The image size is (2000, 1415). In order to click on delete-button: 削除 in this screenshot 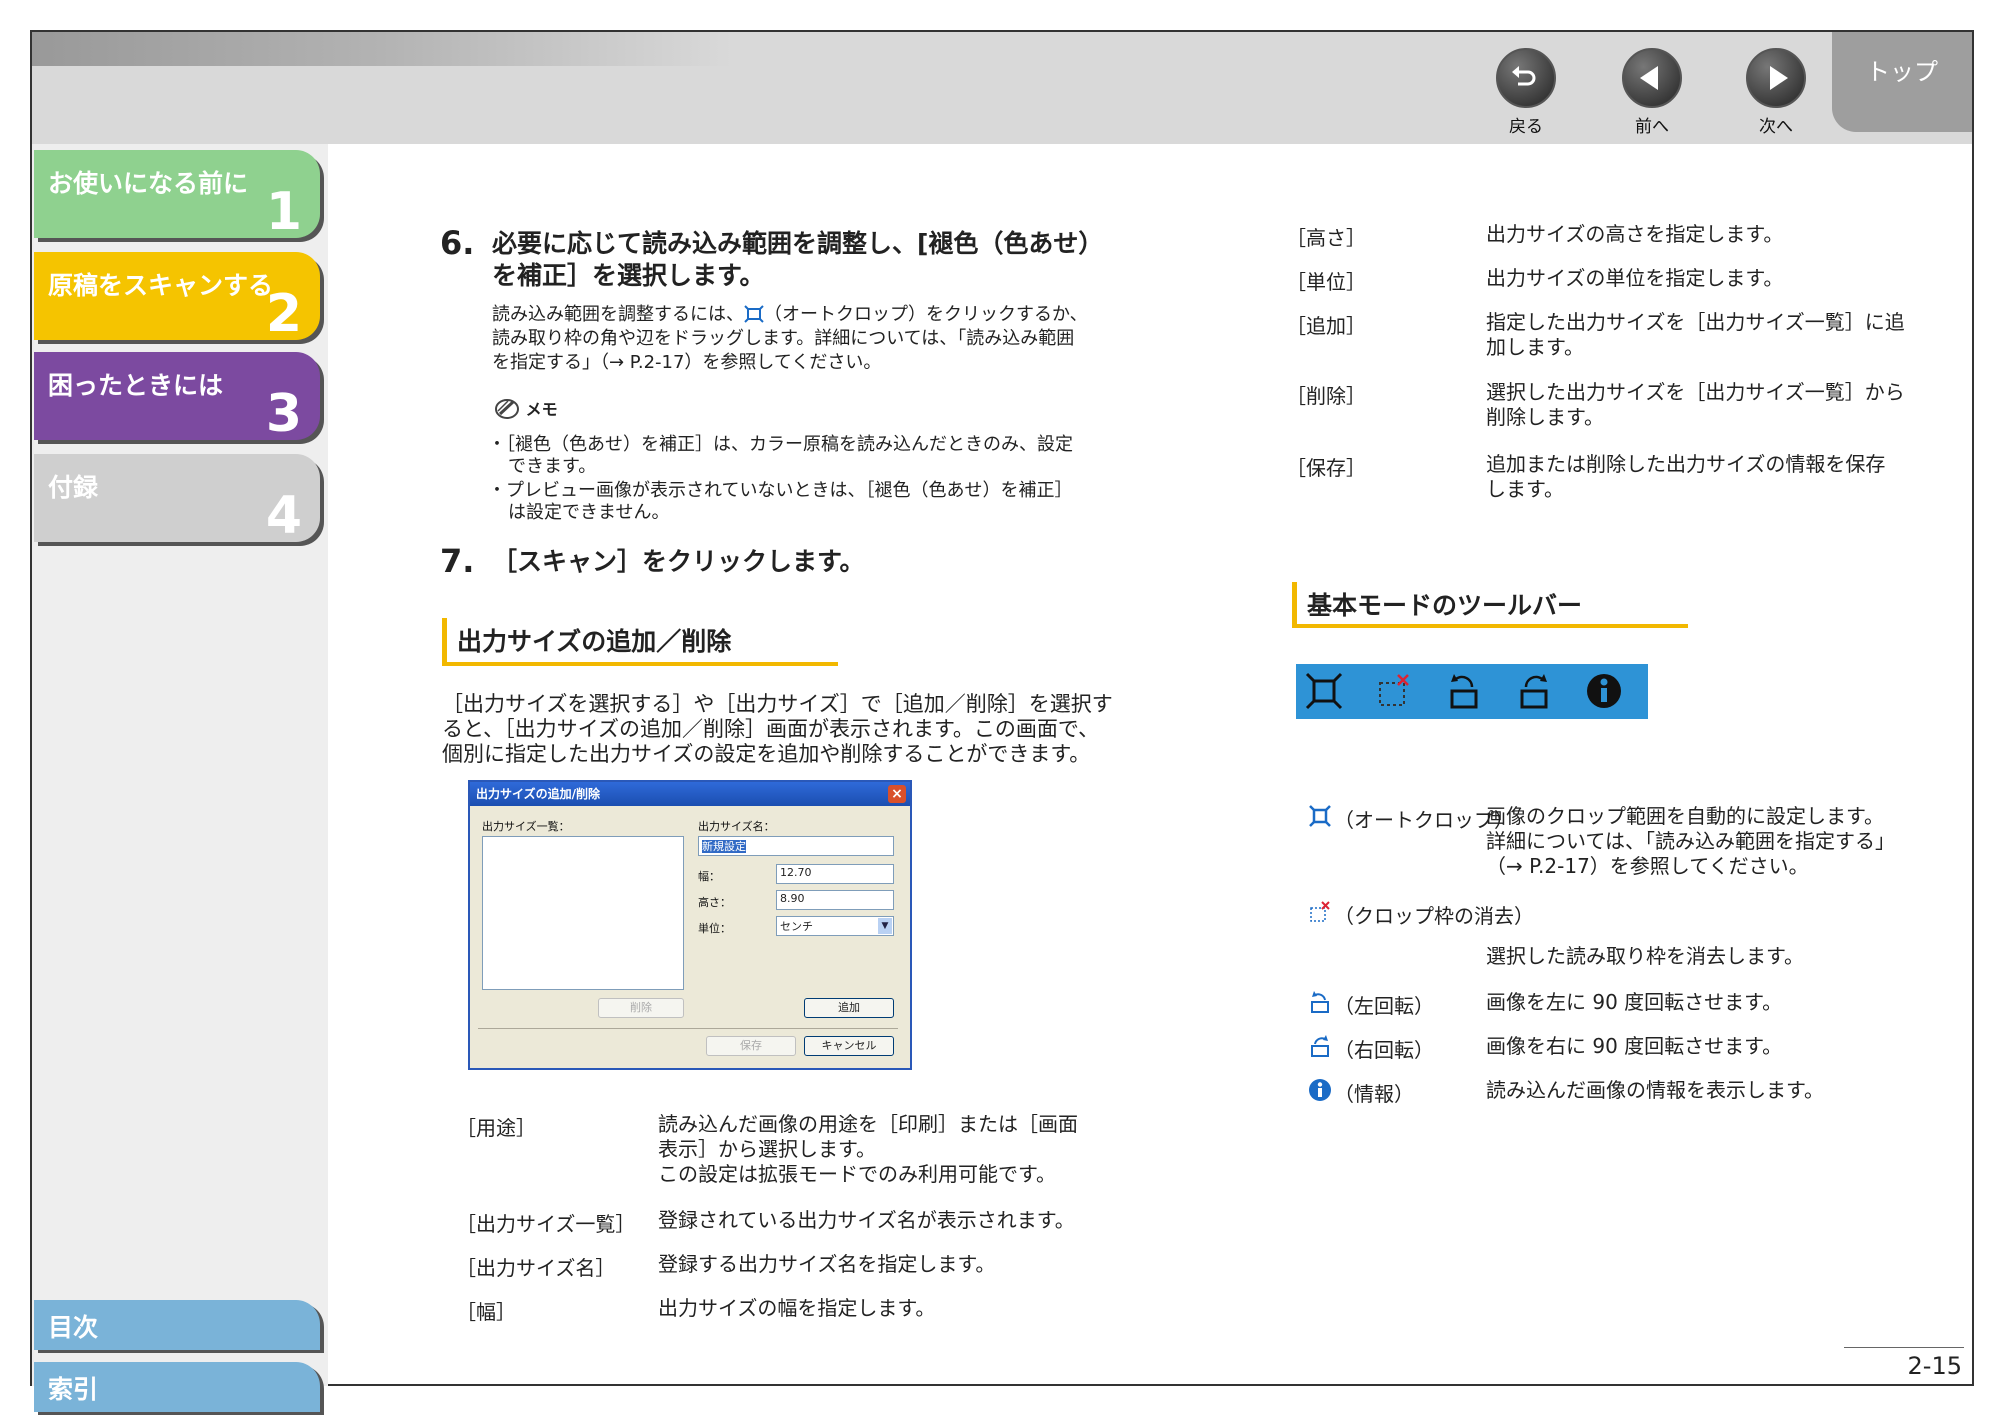, I will do `click(641, 1008)`.